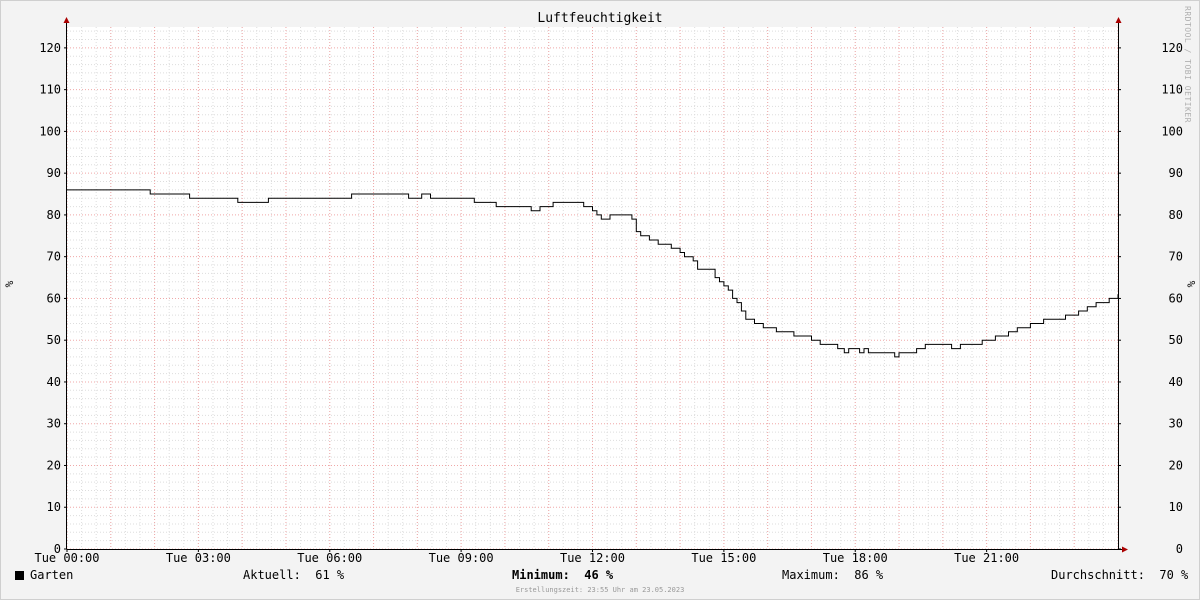 Image resolution: width=1200 pixels, height=600 pixels. Describe the element at coordinates (198, 558) in the screenshot. I see `x-tick-label: Tue 03:00` at that location.